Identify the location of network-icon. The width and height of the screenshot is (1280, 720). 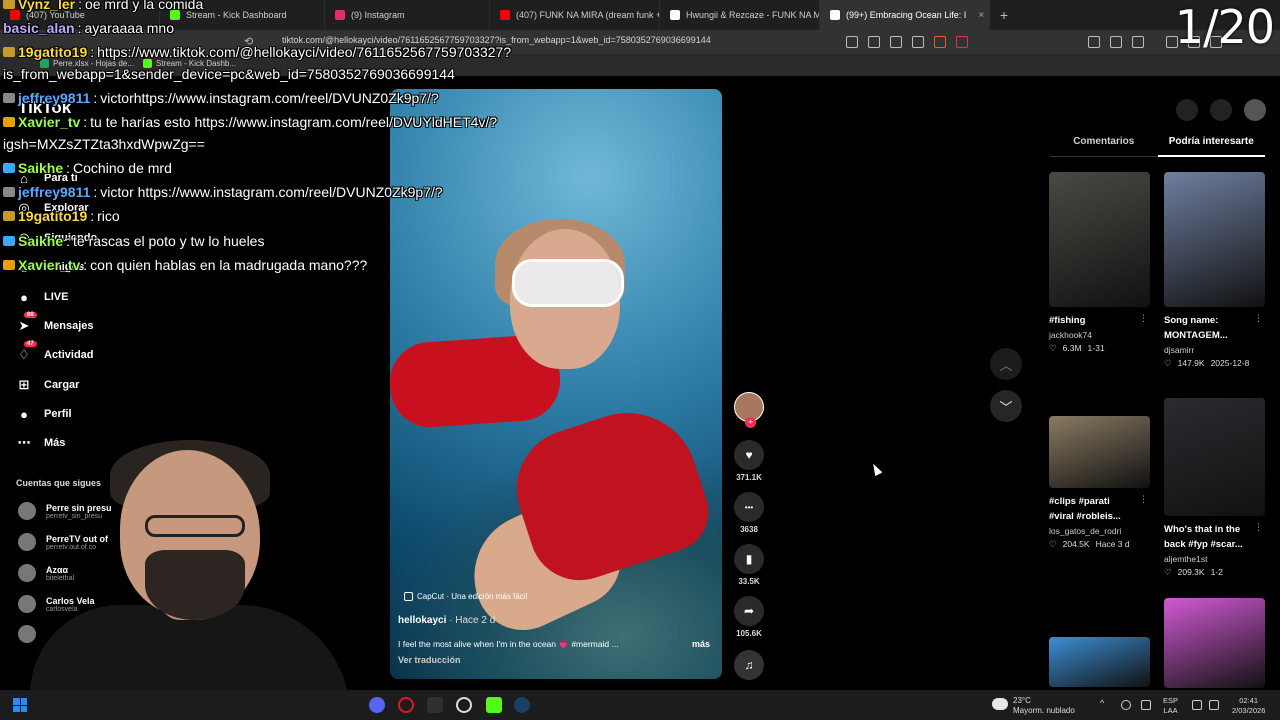
(1126, 705).